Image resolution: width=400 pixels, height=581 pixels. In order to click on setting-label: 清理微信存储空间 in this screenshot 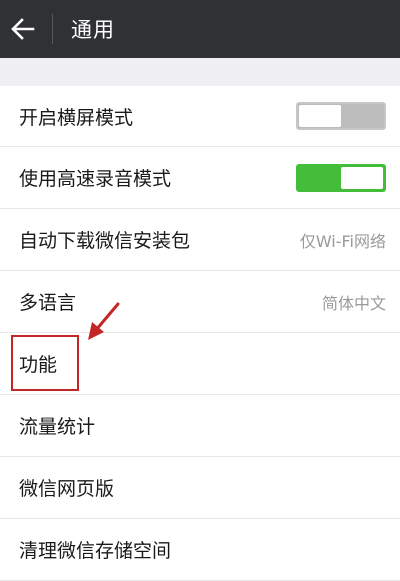, I will do `click(95, 551)`.